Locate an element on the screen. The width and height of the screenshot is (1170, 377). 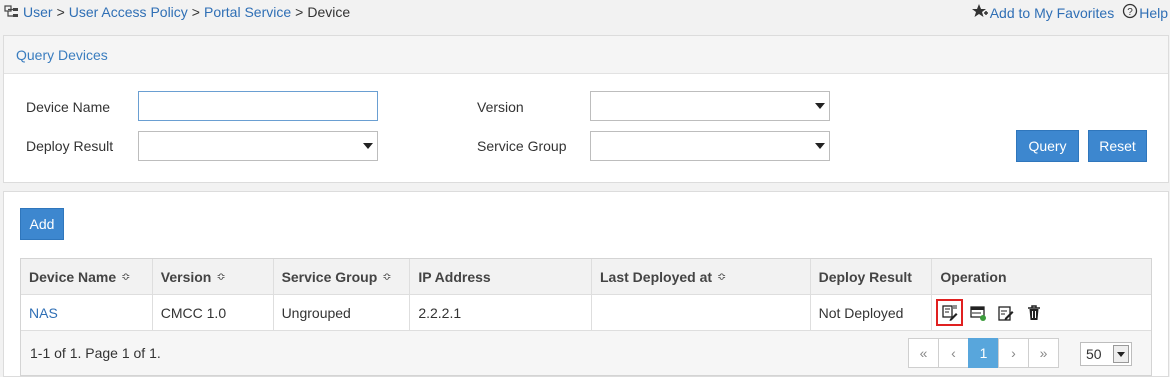
top-links: Add to My Favorites ? Help is located at coordinates (1065, 12).